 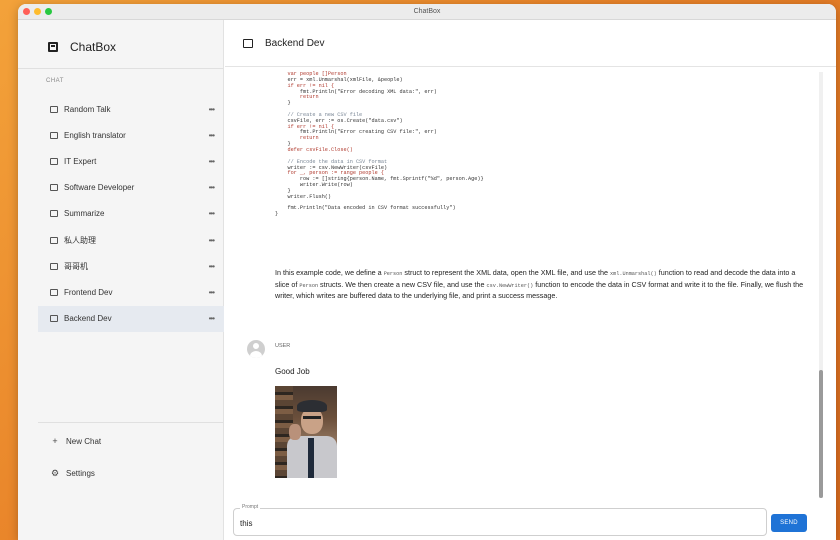 I want to click on prompt-field: Prompt, so click(x=500, y=520).